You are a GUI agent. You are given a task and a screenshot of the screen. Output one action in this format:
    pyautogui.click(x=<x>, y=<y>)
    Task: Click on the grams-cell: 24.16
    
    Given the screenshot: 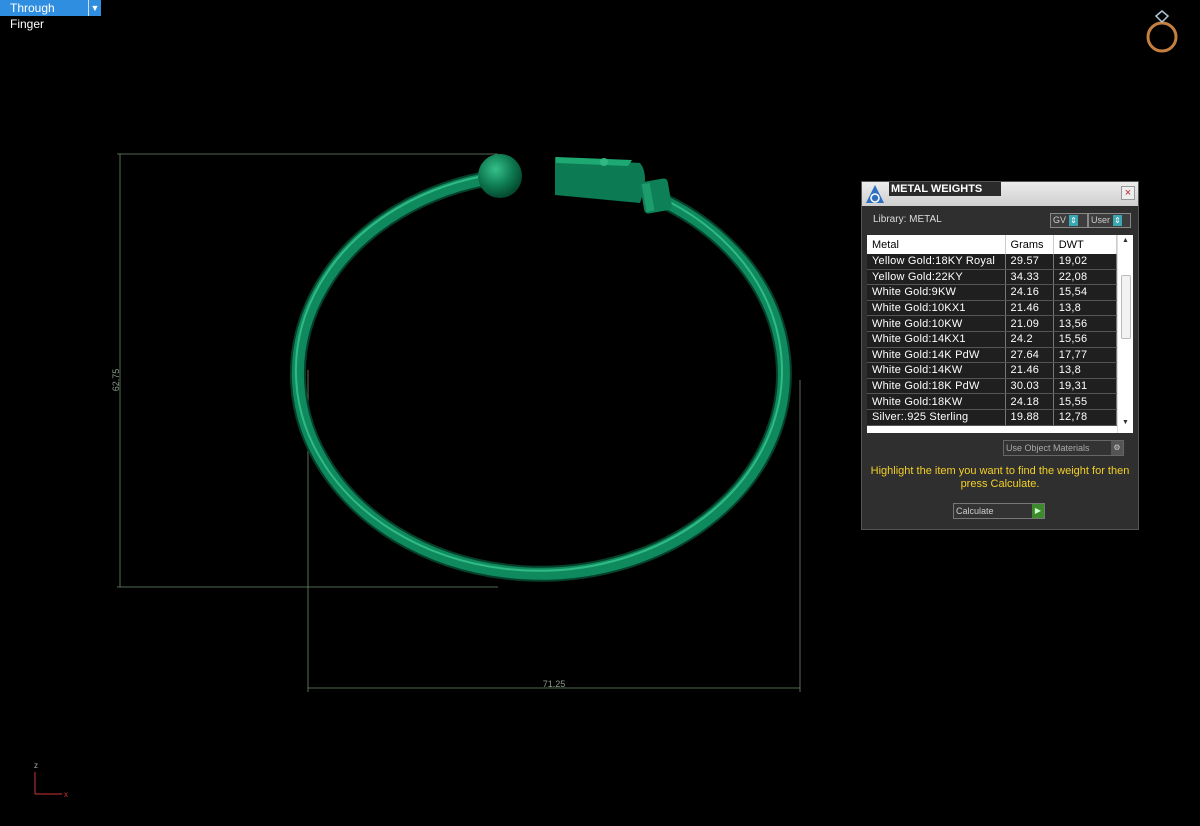 What is the action you would take?
    pyautogui.click(x=1029, y=292)
    